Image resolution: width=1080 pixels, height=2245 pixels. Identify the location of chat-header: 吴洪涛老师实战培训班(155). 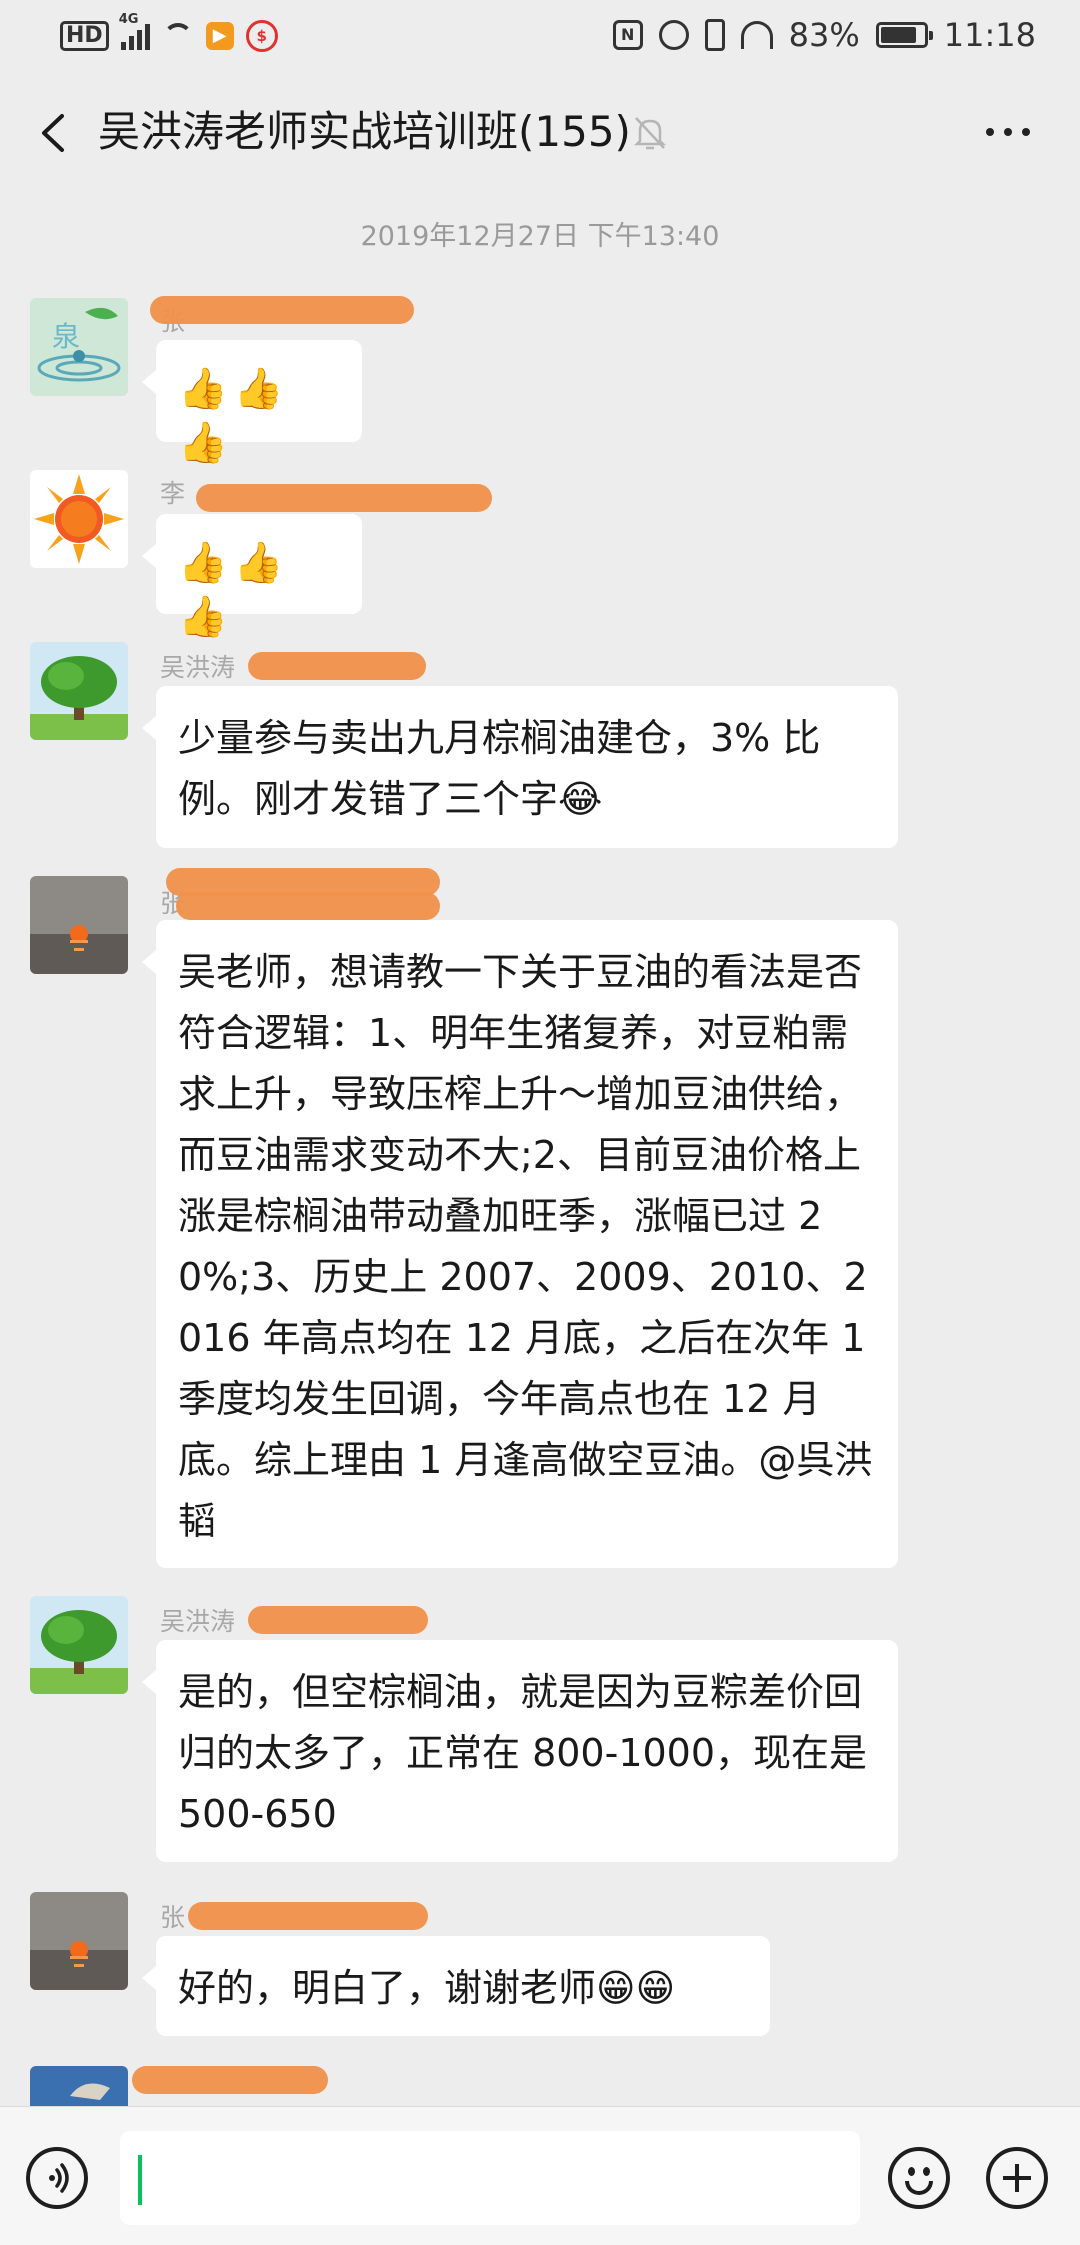
(540, 132).